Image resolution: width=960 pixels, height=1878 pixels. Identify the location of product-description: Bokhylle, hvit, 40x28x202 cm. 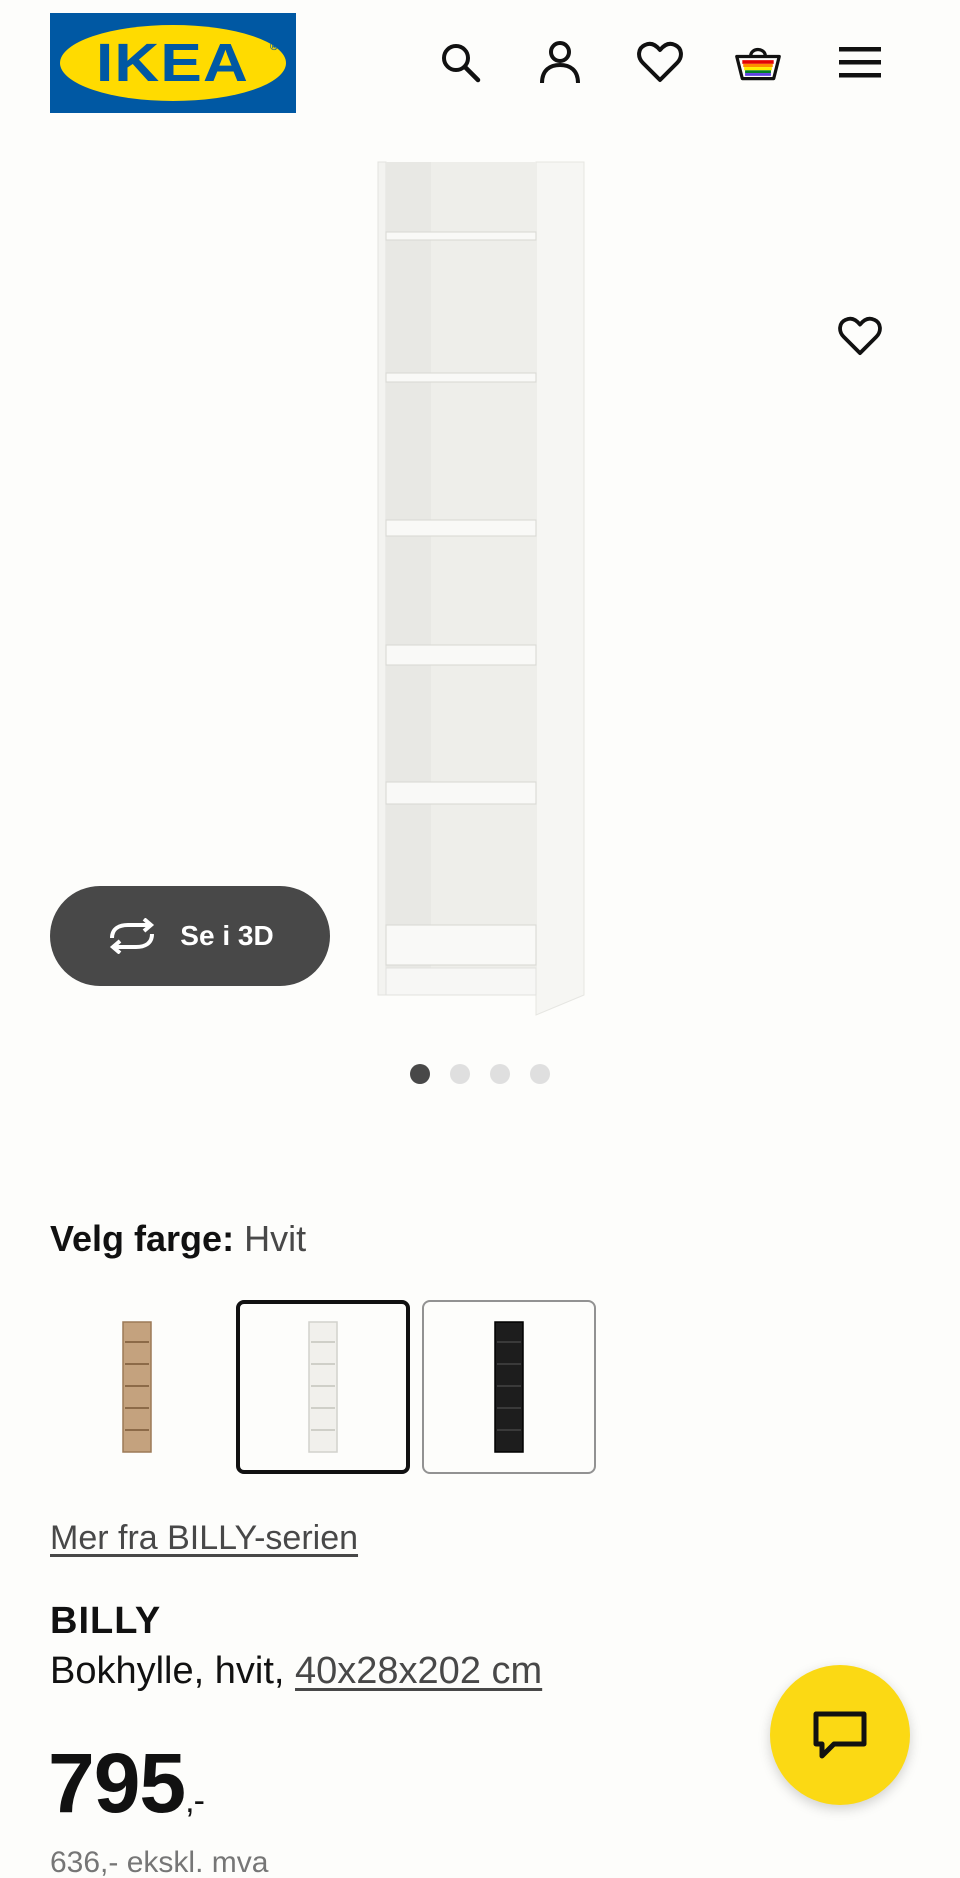
(296, 1671).